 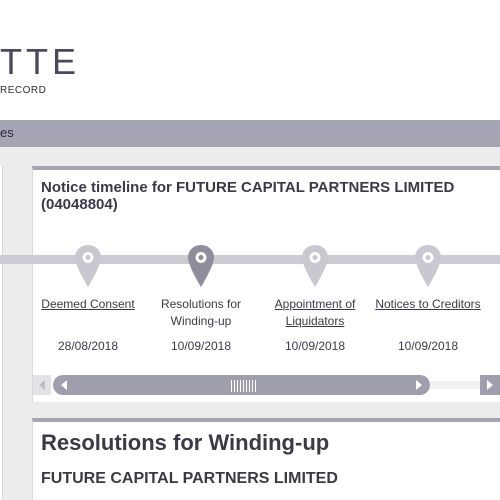 What do you see at coordinates (189, 478) in the screenshot?
I see `company-name: FUTURE CAPITAL PARTNERS LIMITED` at bounding box center [189, 478].